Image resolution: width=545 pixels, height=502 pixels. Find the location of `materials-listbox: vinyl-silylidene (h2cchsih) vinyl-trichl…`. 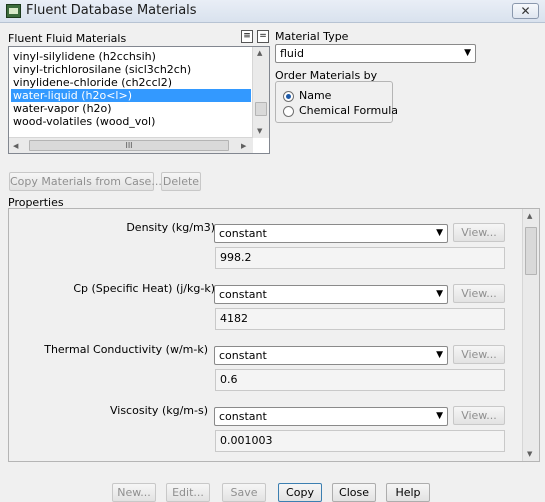

materials-listbox: vinyl-silylidene (h2cchsih) vinyl-trichl… is located at coordinates (139, 100).